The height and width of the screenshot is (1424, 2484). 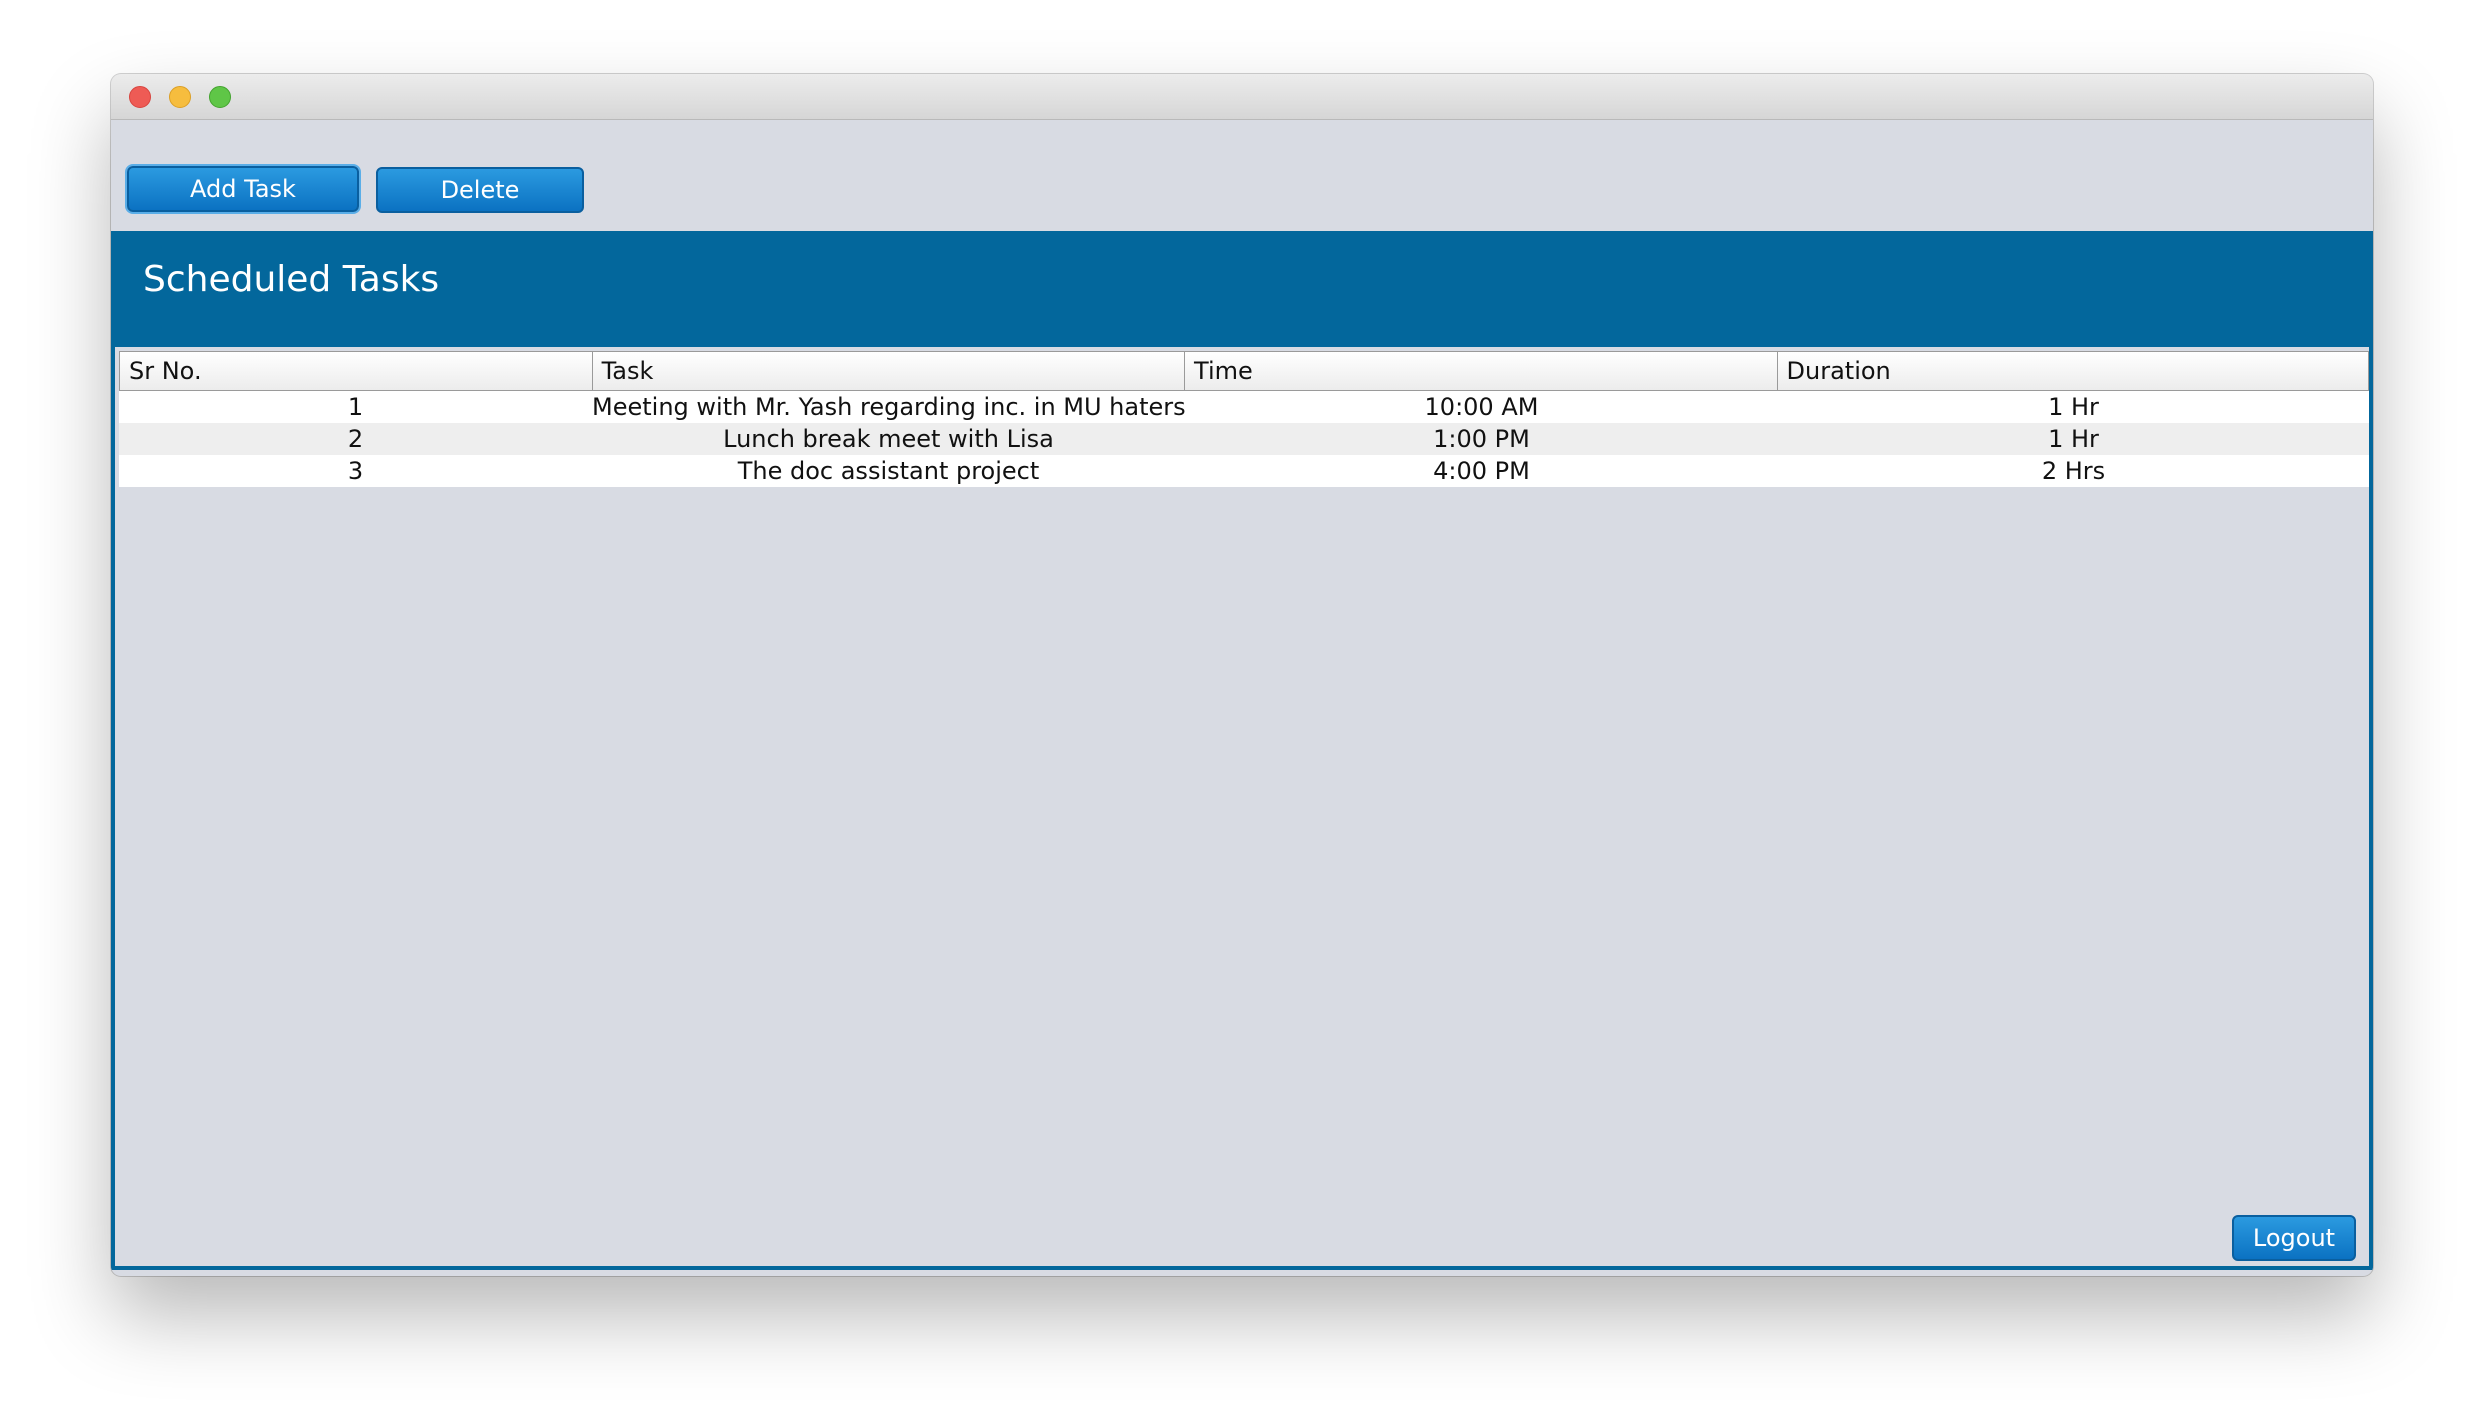 I want to click on cell-time: 1:00 PM, so click(x=1481, y=439).